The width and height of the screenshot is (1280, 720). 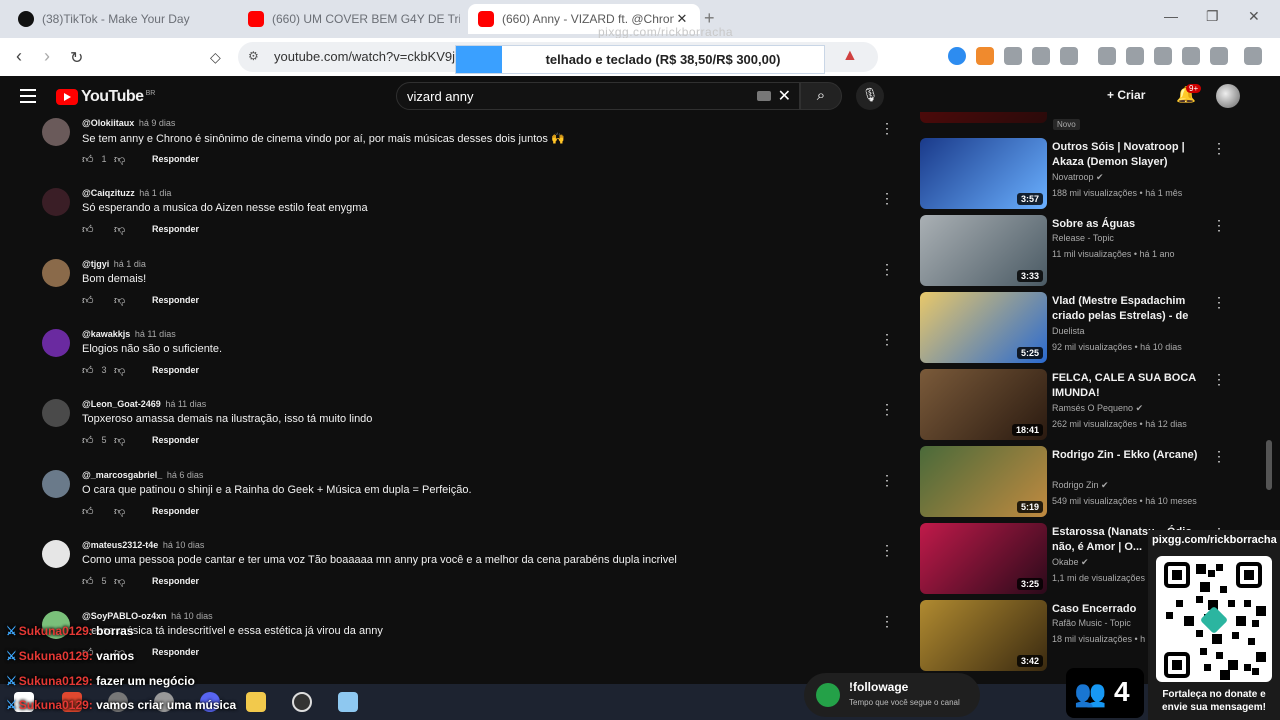 I want to click on channel-name-text: Novatroop, so click(x=1073, y=177).